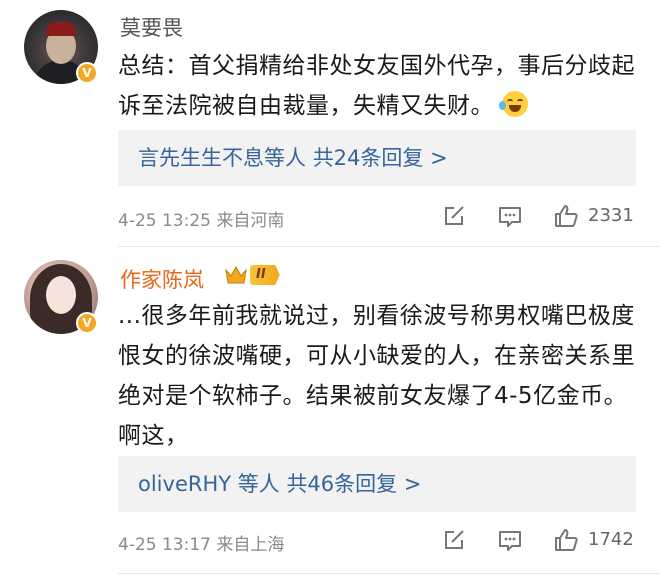 This screenshot has height=576, width=660. What do you see at coordinates (209, 484) in the screenshot?
I see `replies-who: oliveRHY 等人` at bounding box center [209, 484].